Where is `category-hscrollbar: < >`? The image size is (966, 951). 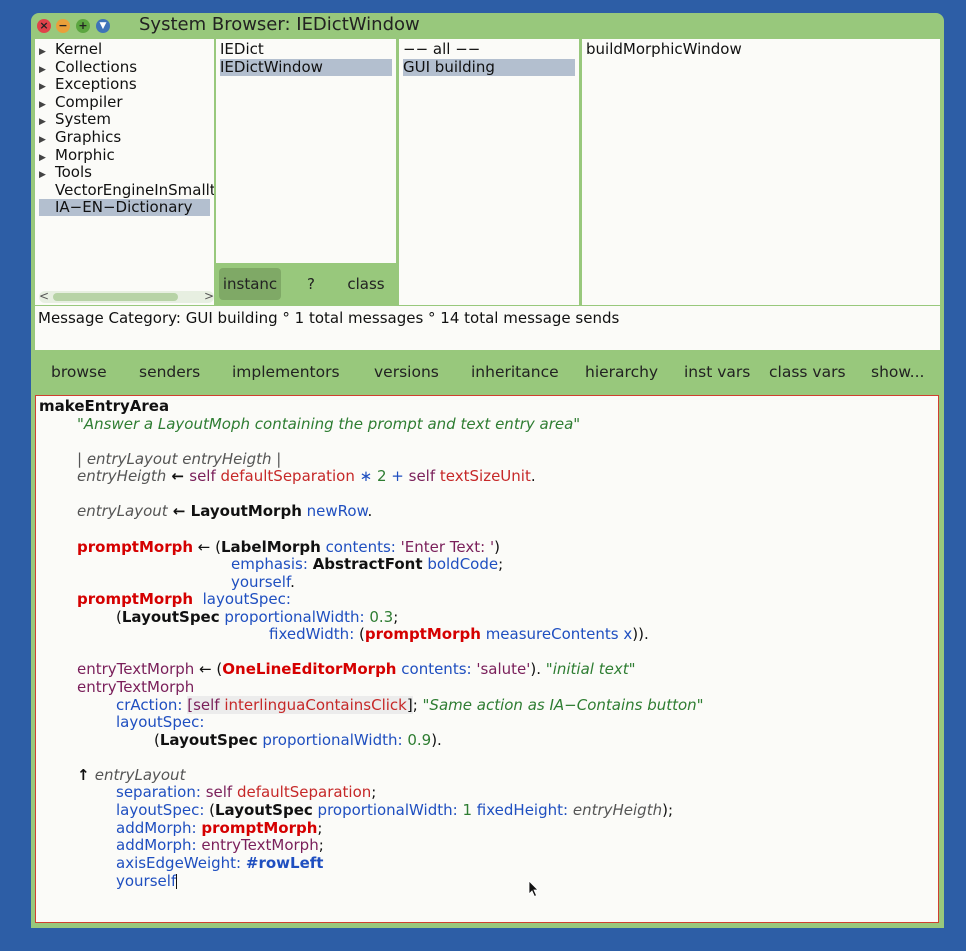
category-hscrollbar: < > is located at coordinates (126, 296).